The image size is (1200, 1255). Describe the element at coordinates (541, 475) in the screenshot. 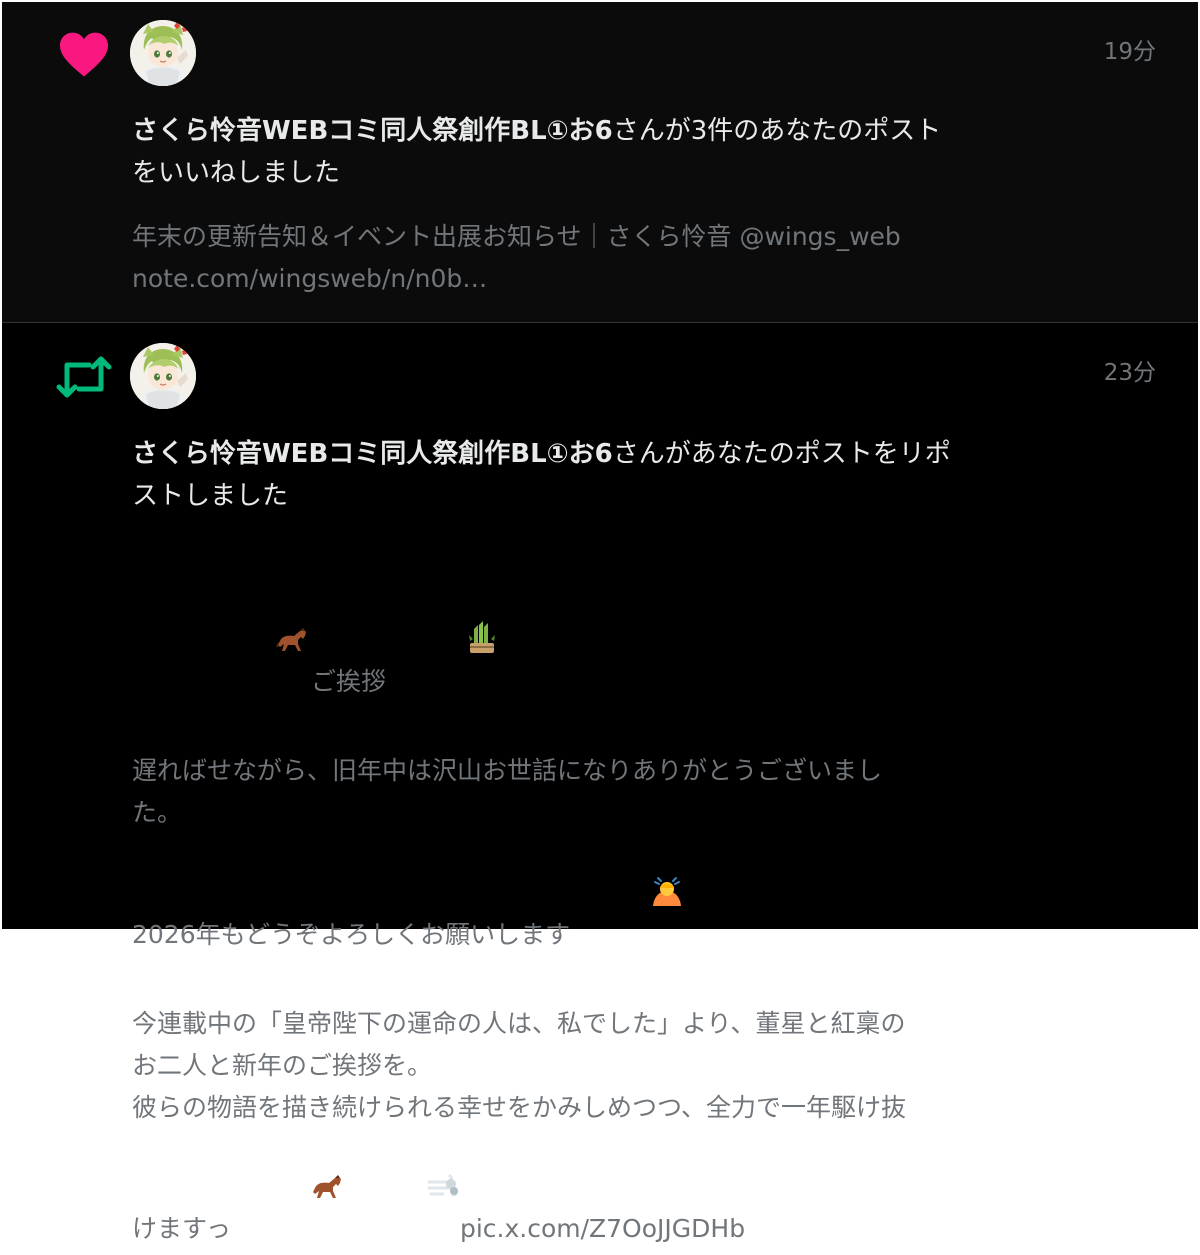

I see `notification-text: さくら怜音WEBコミ同人祭創作BL①お6さんがあなたのポストをリポ ストしました` at that location.